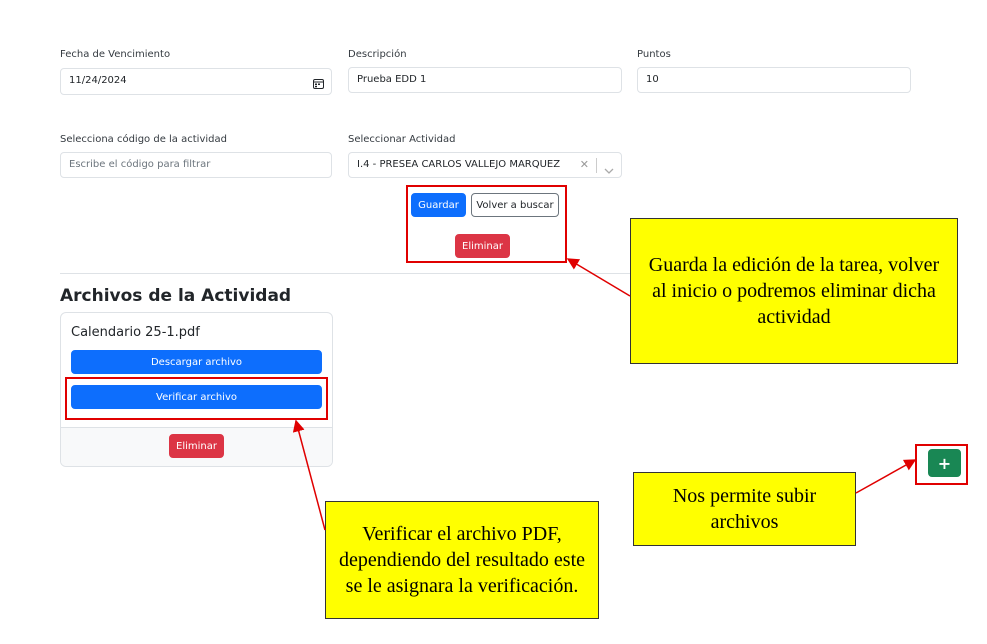  Describe the element at coordinates (598, 277) in the screenshot. I see `arrow-to-actions` at that location.